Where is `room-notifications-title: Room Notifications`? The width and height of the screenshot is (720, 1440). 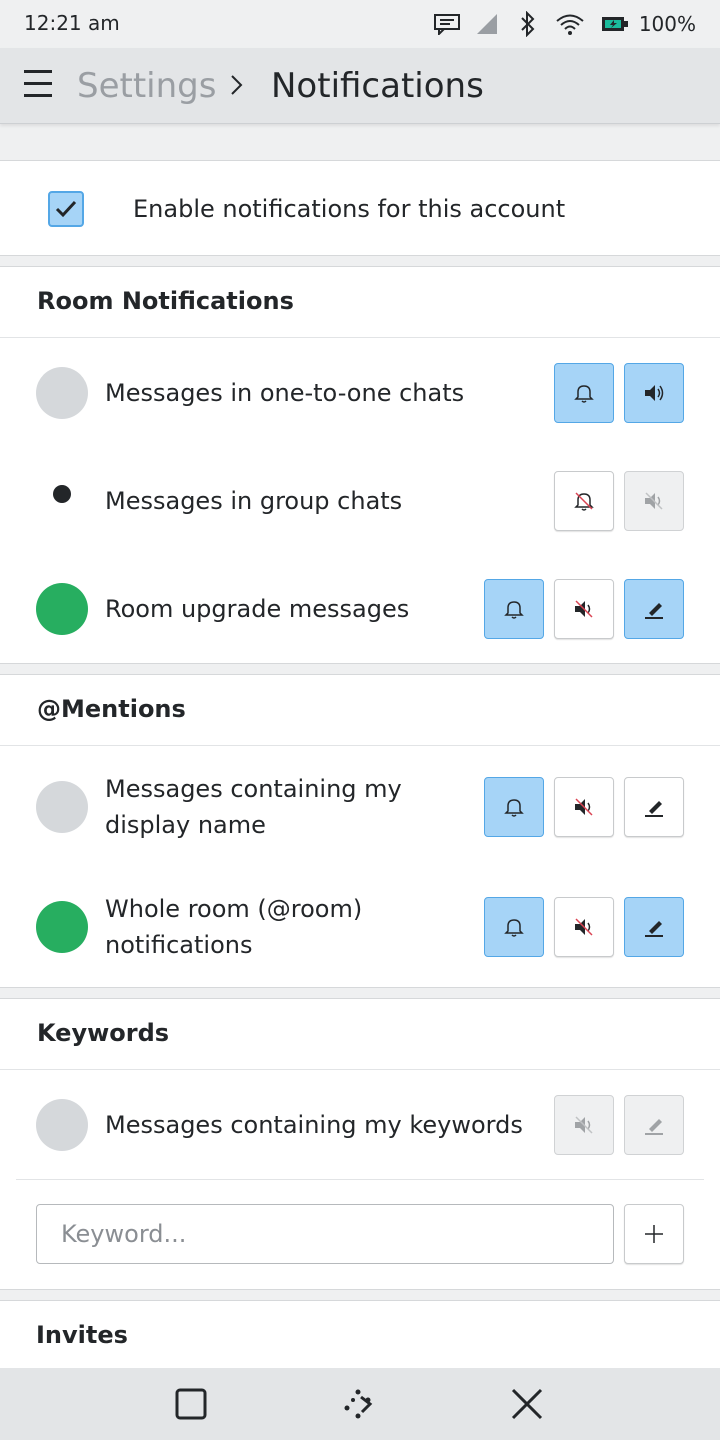 room-notifications-title: Room Notifications is located at coordinates (165, 301).